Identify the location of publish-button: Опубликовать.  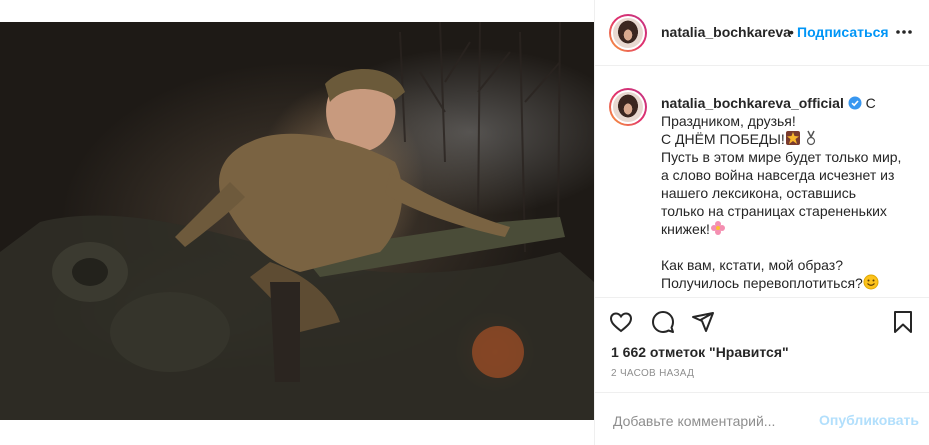
(869, 420).